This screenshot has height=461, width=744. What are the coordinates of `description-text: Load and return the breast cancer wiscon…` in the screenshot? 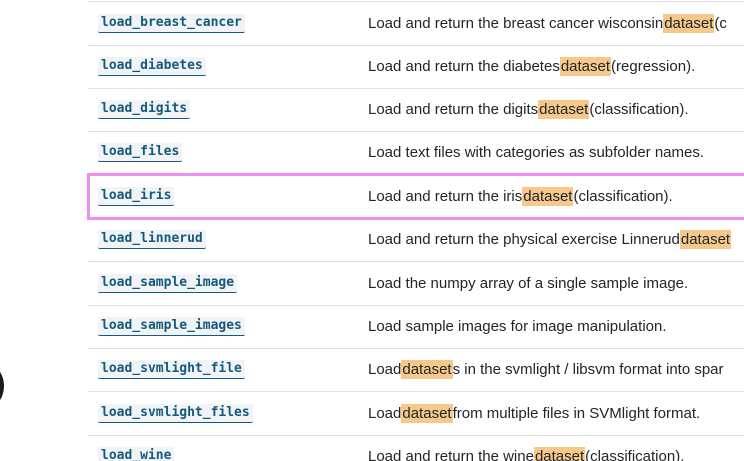 It's located at (516, 23).